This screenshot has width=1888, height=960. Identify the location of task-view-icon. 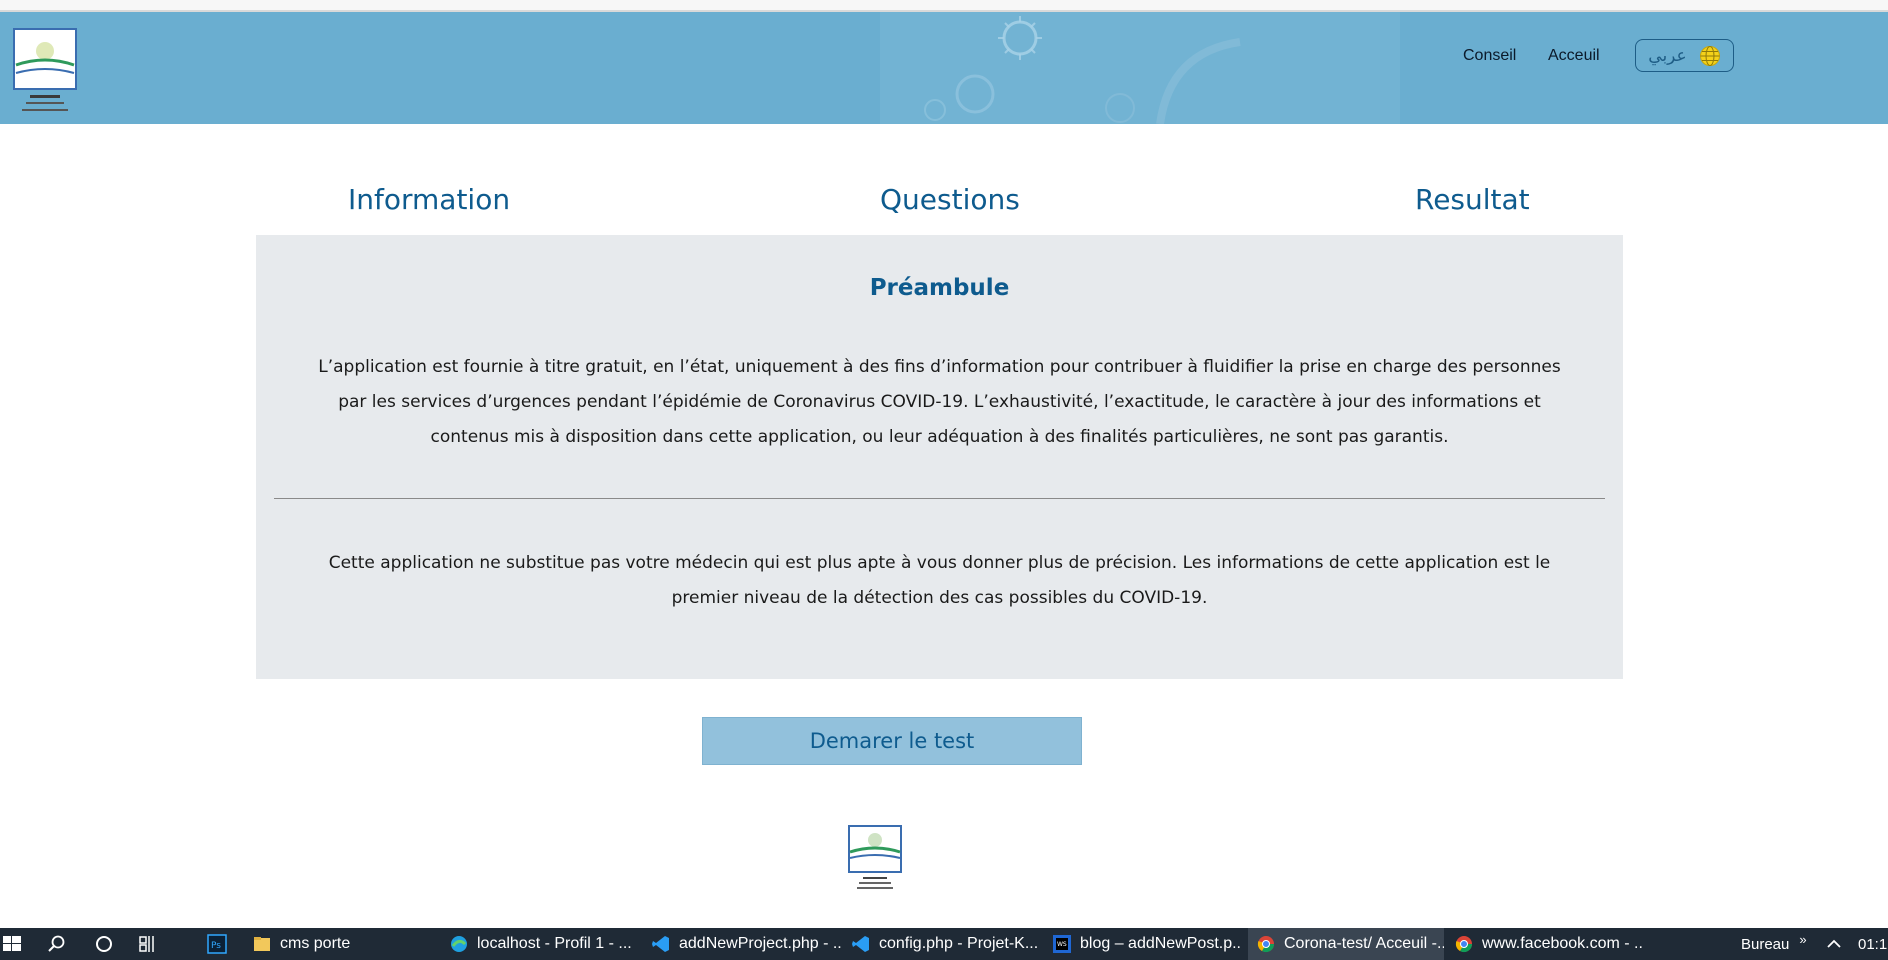
(146, 944).